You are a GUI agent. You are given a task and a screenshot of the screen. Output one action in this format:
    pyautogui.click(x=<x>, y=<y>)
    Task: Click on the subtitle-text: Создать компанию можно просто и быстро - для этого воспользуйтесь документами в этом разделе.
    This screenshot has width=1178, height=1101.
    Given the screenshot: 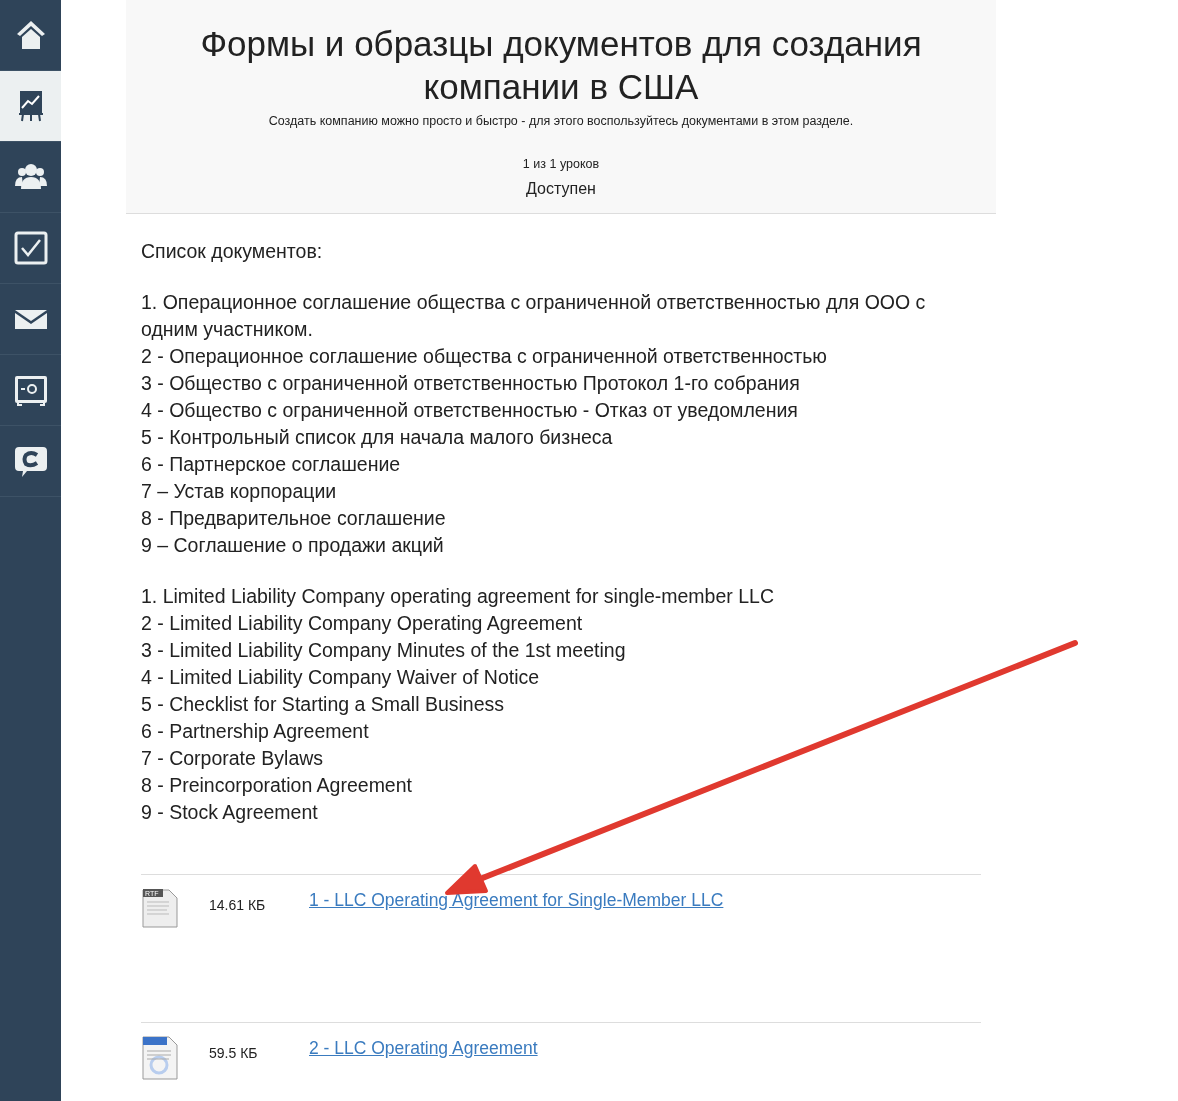 What is the action you would take?
    pyautogui.click(x=561, y=121)
    